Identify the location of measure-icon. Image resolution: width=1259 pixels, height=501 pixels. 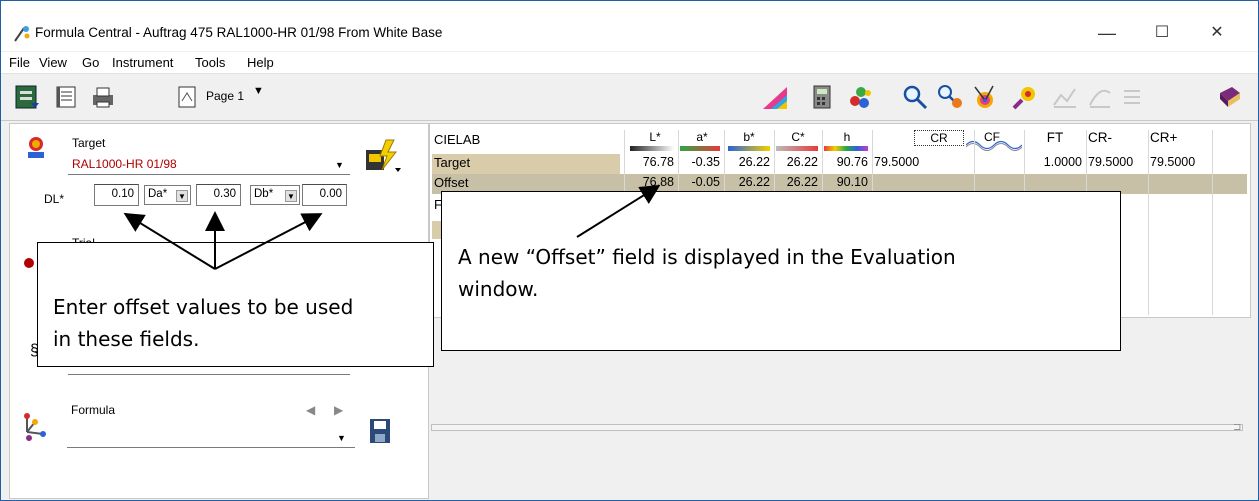
(382, 157).